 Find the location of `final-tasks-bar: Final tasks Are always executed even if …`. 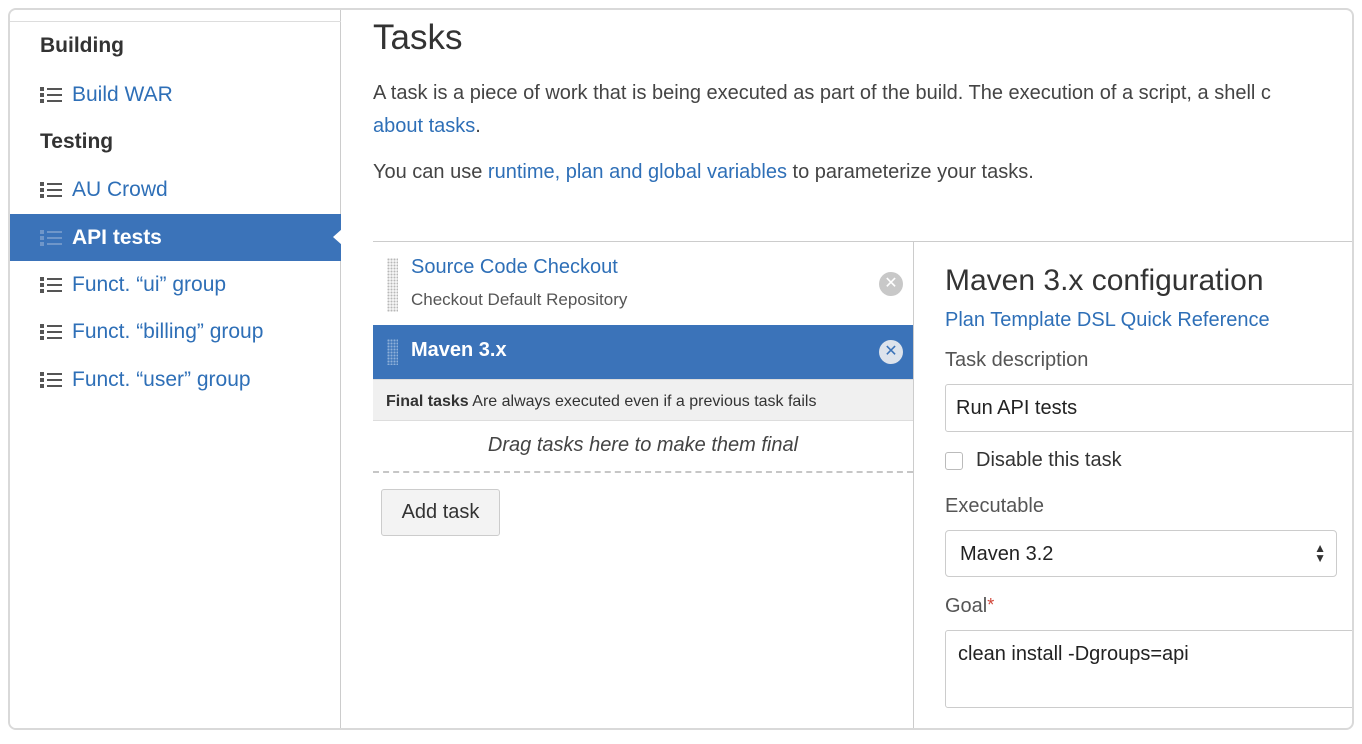

final-tasks-bar: Final tasks Are always executed even if … is located at coordinates (643, 400).